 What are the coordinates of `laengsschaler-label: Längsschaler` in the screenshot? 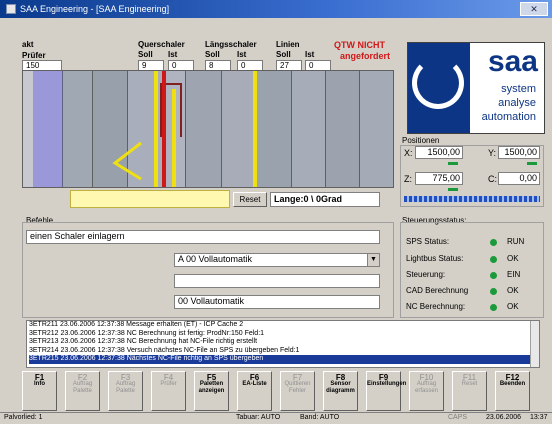 It's located at (231, 44).